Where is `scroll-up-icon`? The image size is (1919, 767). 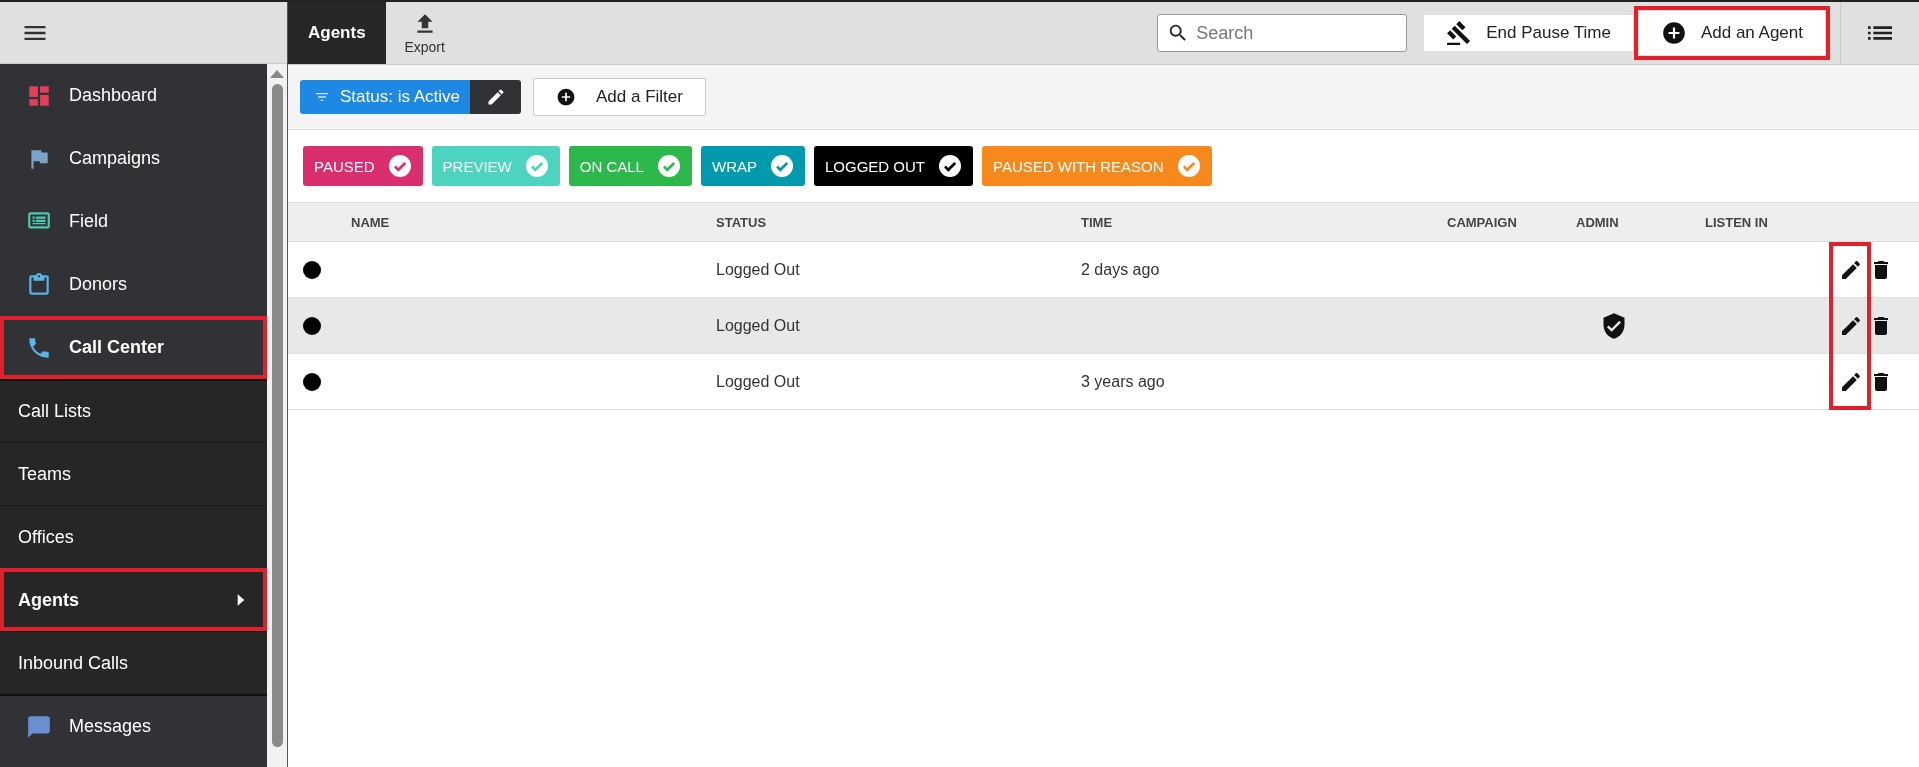
scroll-up-icon is located at coordinates (277, 74).